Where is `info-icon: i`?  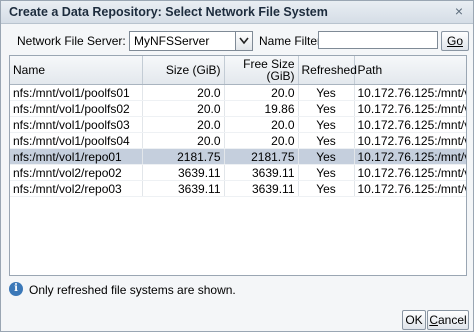 info-icon: i is located at coordinates (16, 289).